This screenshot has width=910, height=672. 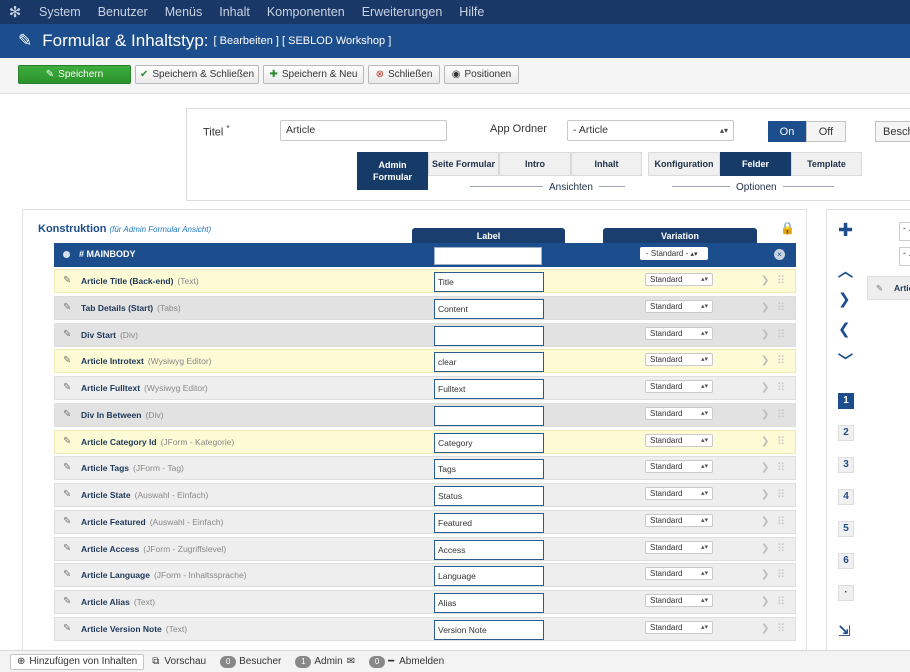 I want to click on field-label-input: Tags, so click(x=489, y=469).